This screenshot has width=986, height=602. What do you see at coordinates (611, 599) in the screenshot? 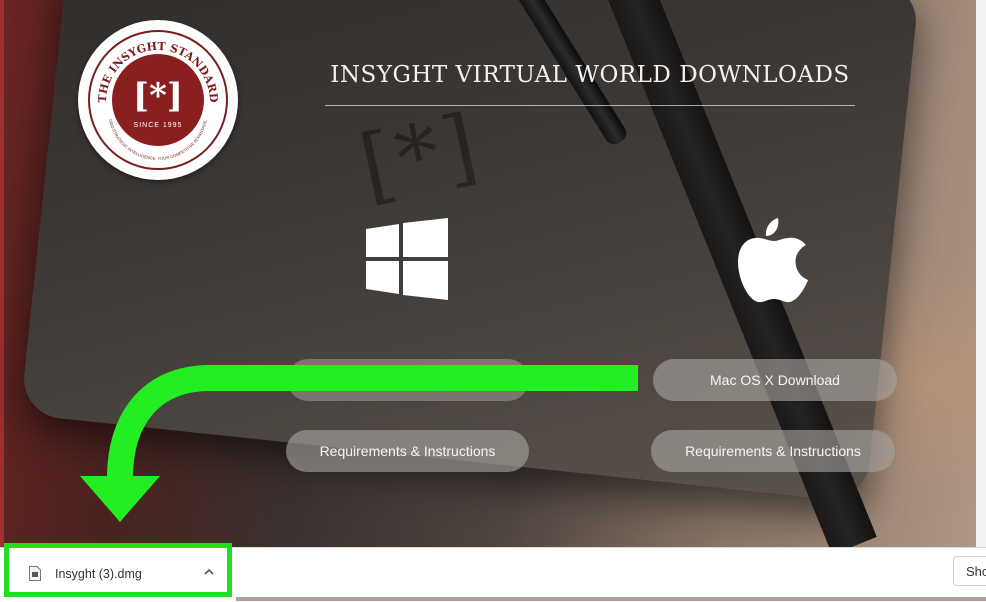
I see `bottom-strip` at bounding box center [611, 599].